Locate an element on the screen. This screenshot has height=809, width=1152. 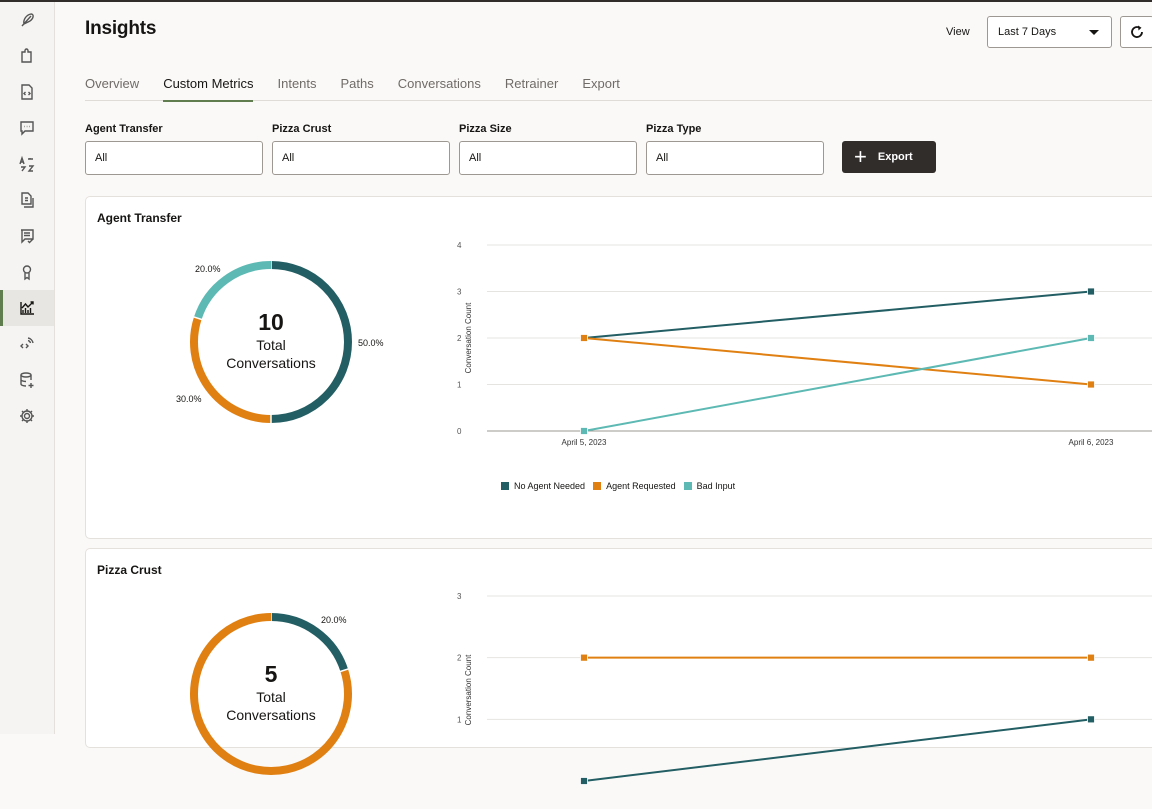
sidebar-item-translation is located at coordinates (27, 164).